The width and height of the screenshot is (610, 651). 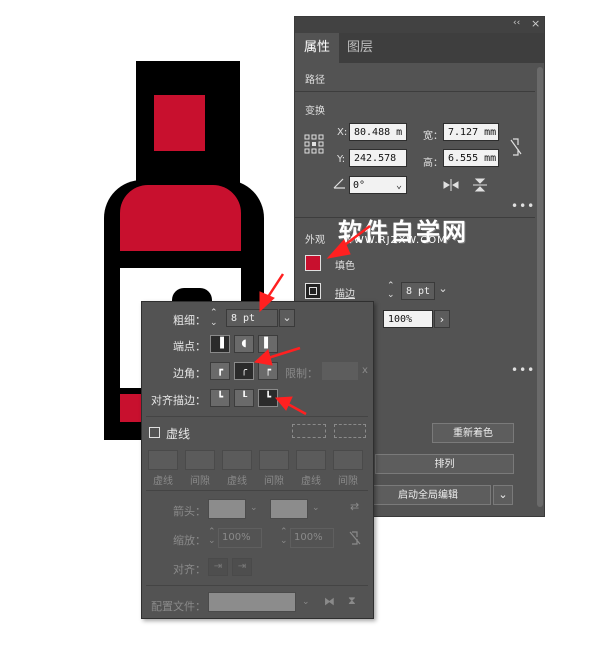 I want to click on annotation-arrows, so click(x=312, y=320).